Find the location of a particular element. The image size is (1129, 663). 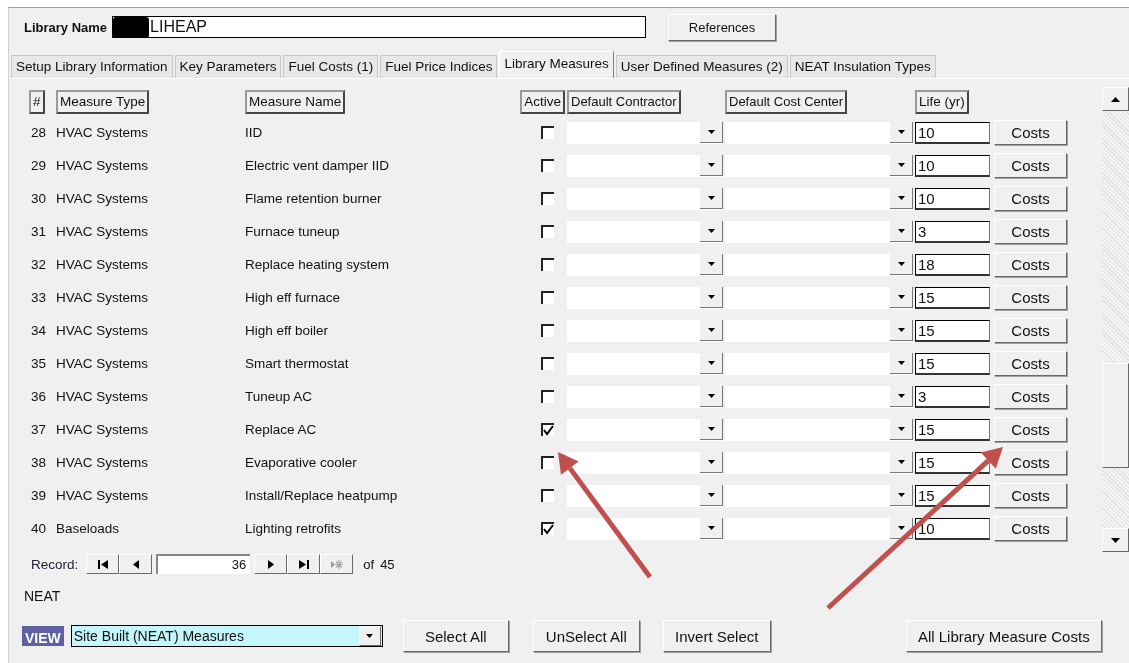

action-button: UnSelect All is located at coordinates (586, 636).